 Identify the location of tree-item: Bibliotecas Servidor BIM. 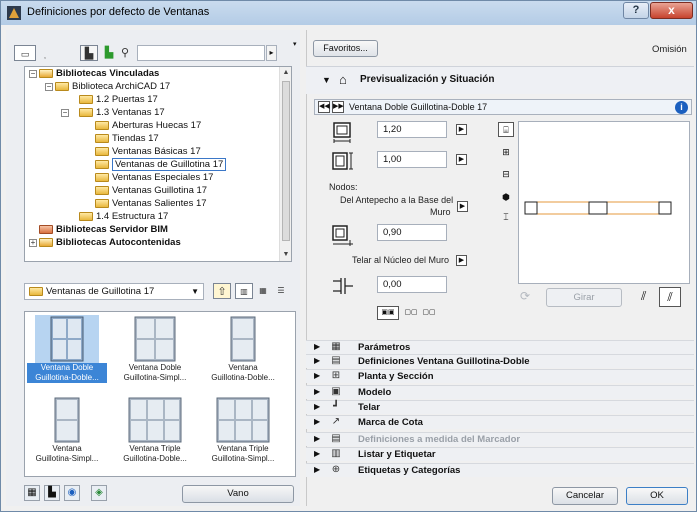
(103, 230).